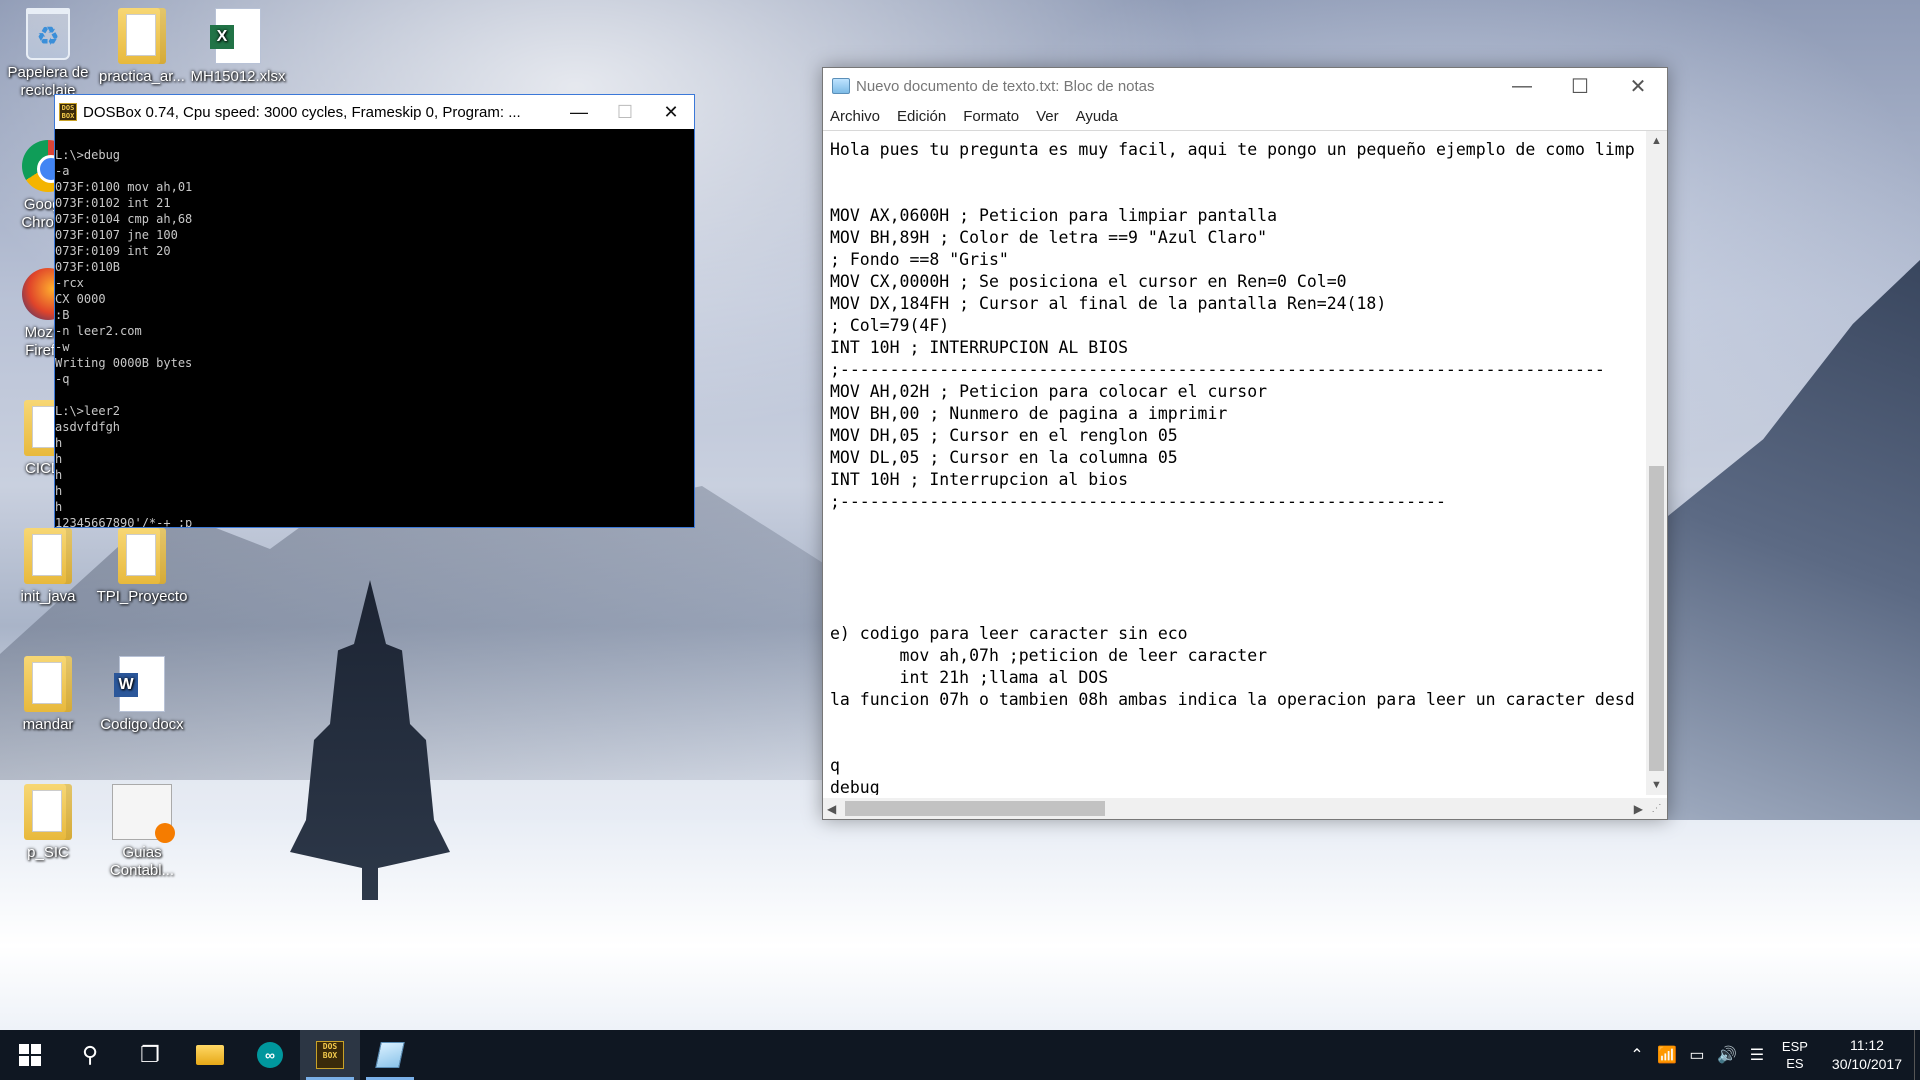  What do you see at coordinates (1656, 463) in the screenshot?
I see `vertical-scrollbar: ▲ ▼` at bounding box center [1656, 463].